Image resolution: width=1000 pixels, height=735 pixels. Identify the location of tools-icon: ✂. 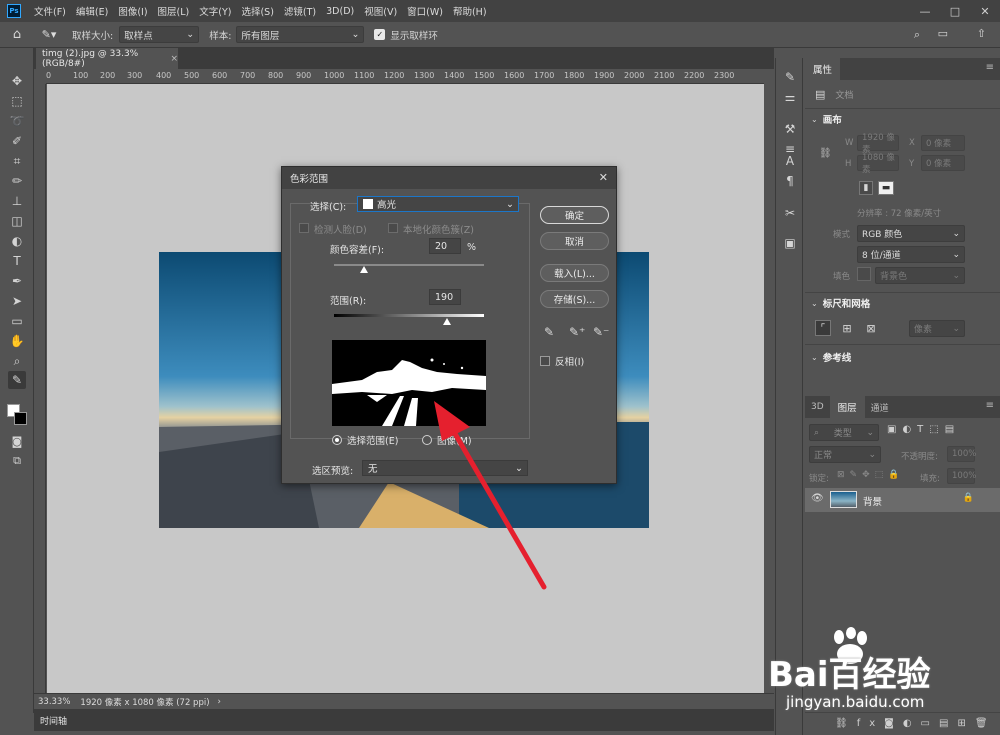
(790, 213).